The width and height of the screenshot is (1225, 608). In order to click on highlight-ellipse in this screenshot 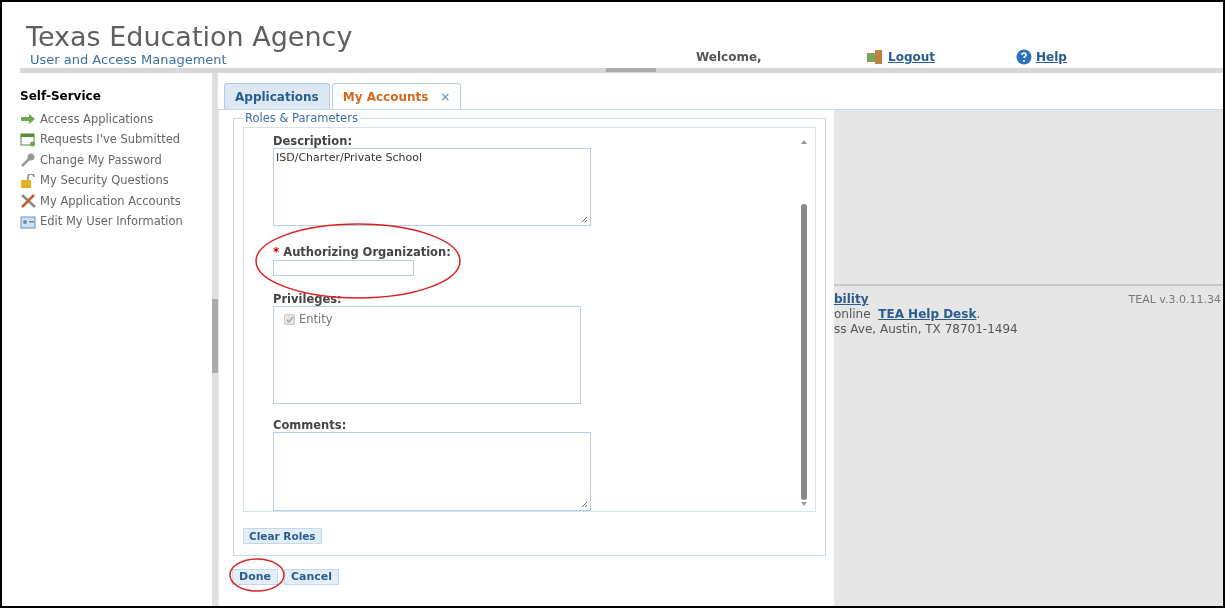, I will do `click(257, 575)`.